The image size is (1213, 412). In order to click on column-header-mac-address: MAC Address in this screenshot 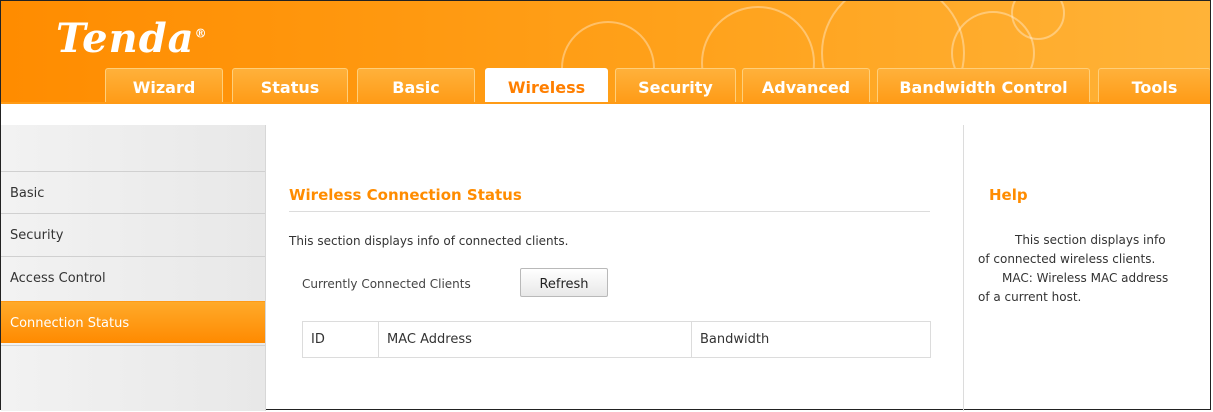, I will do `click(535, 339)`.